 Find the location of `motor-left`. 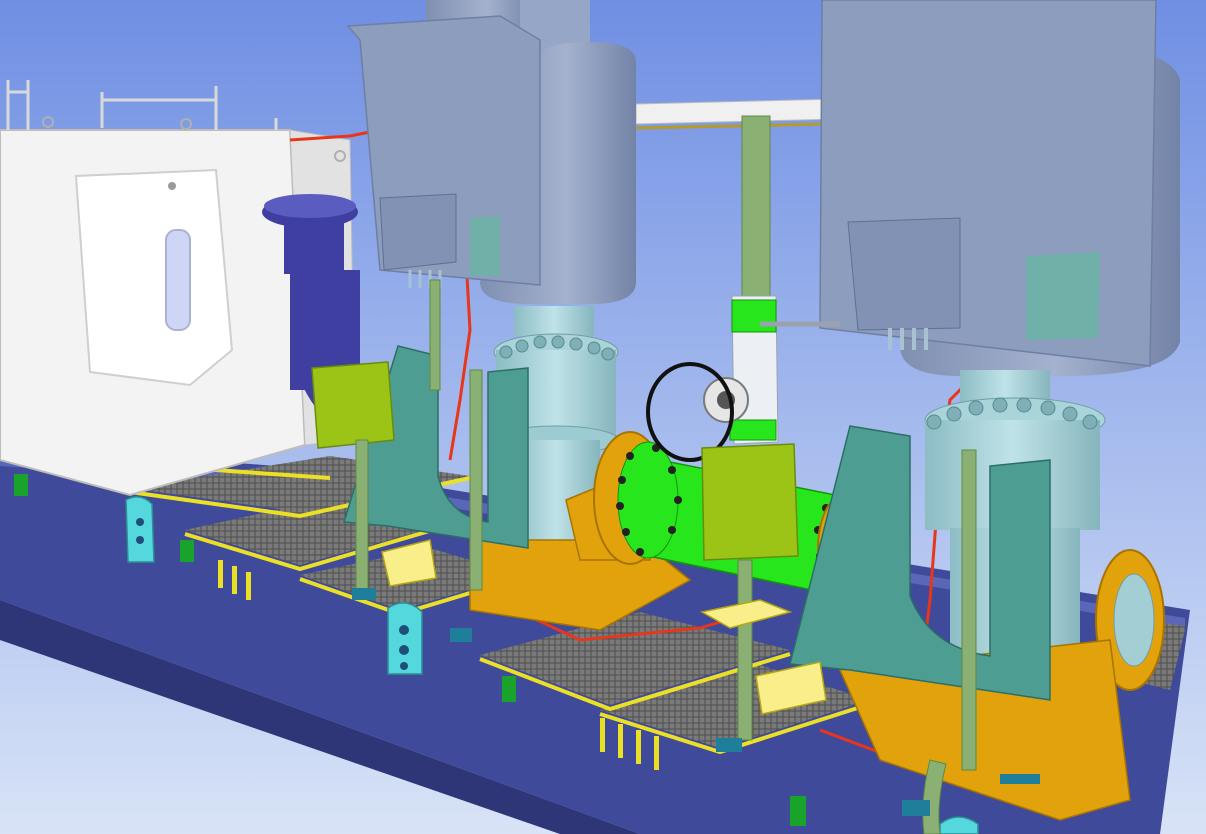

motor-left is located at coordinates (491, 152).